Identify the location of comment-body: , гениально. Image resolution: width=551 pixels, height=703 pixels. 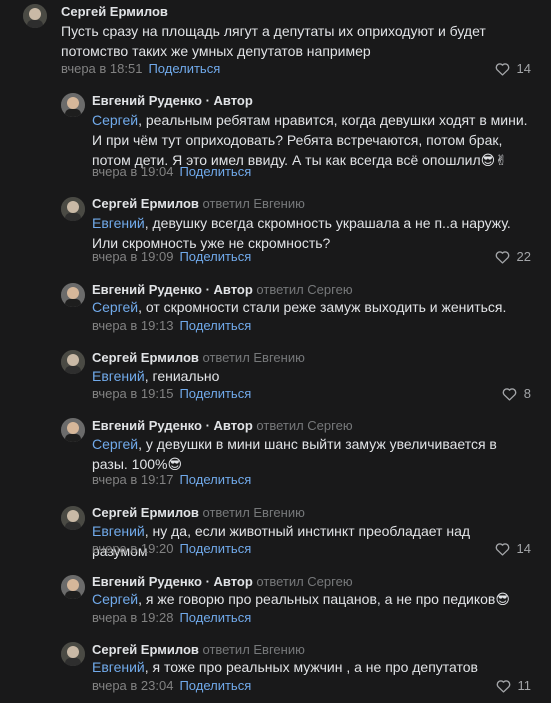
(182, 376).